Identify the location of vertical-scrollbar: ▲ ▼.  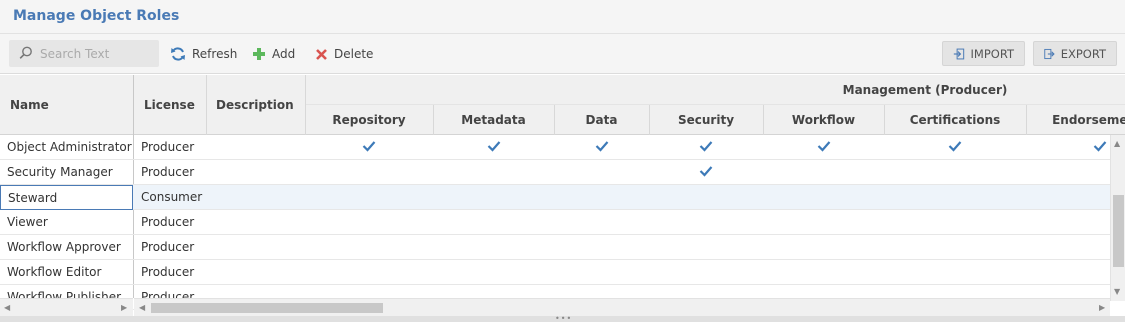
(1117, 218).